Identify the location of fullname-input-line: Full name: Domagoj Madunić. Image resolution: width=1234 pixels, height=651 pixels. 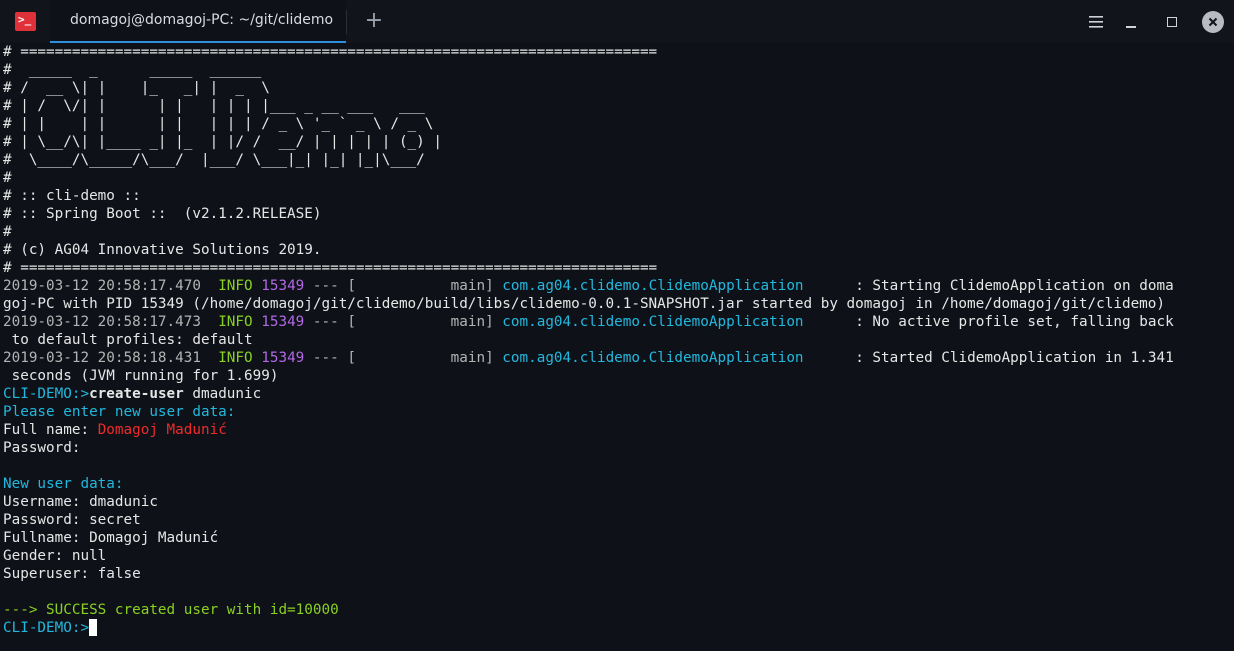
(618, 430).